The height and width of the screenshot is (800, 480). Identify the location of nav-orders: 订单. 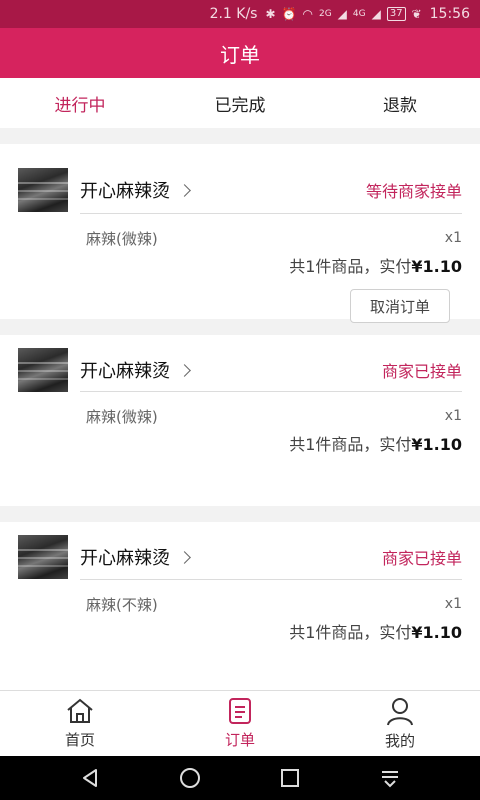
(240, 723).